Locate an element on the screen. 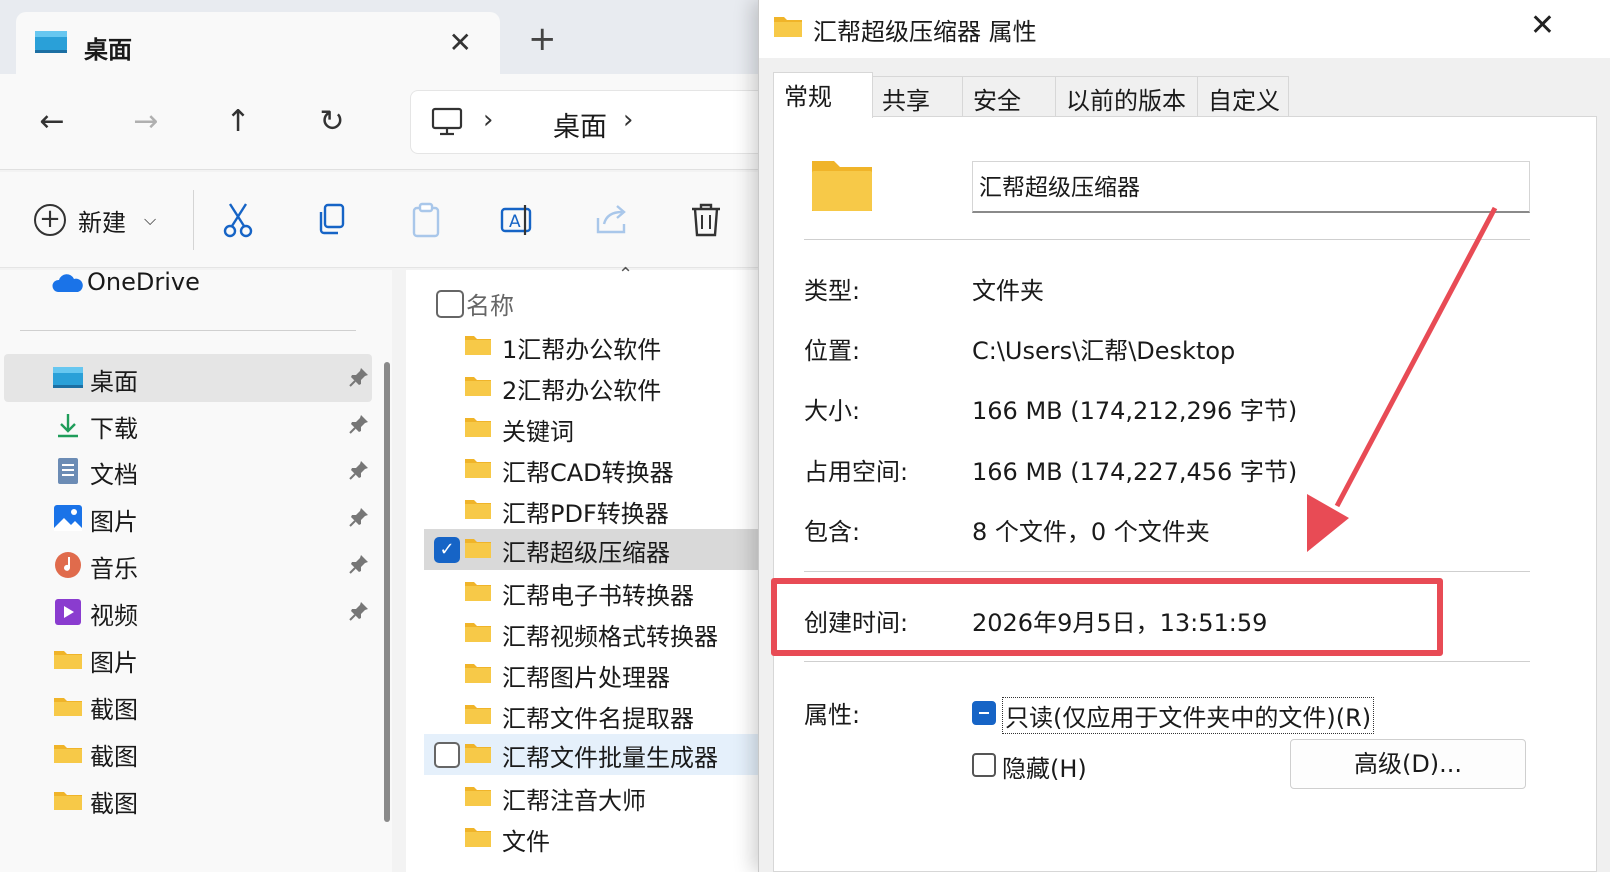  back-arrow-icon: ← is located at coordinates (52, 122).